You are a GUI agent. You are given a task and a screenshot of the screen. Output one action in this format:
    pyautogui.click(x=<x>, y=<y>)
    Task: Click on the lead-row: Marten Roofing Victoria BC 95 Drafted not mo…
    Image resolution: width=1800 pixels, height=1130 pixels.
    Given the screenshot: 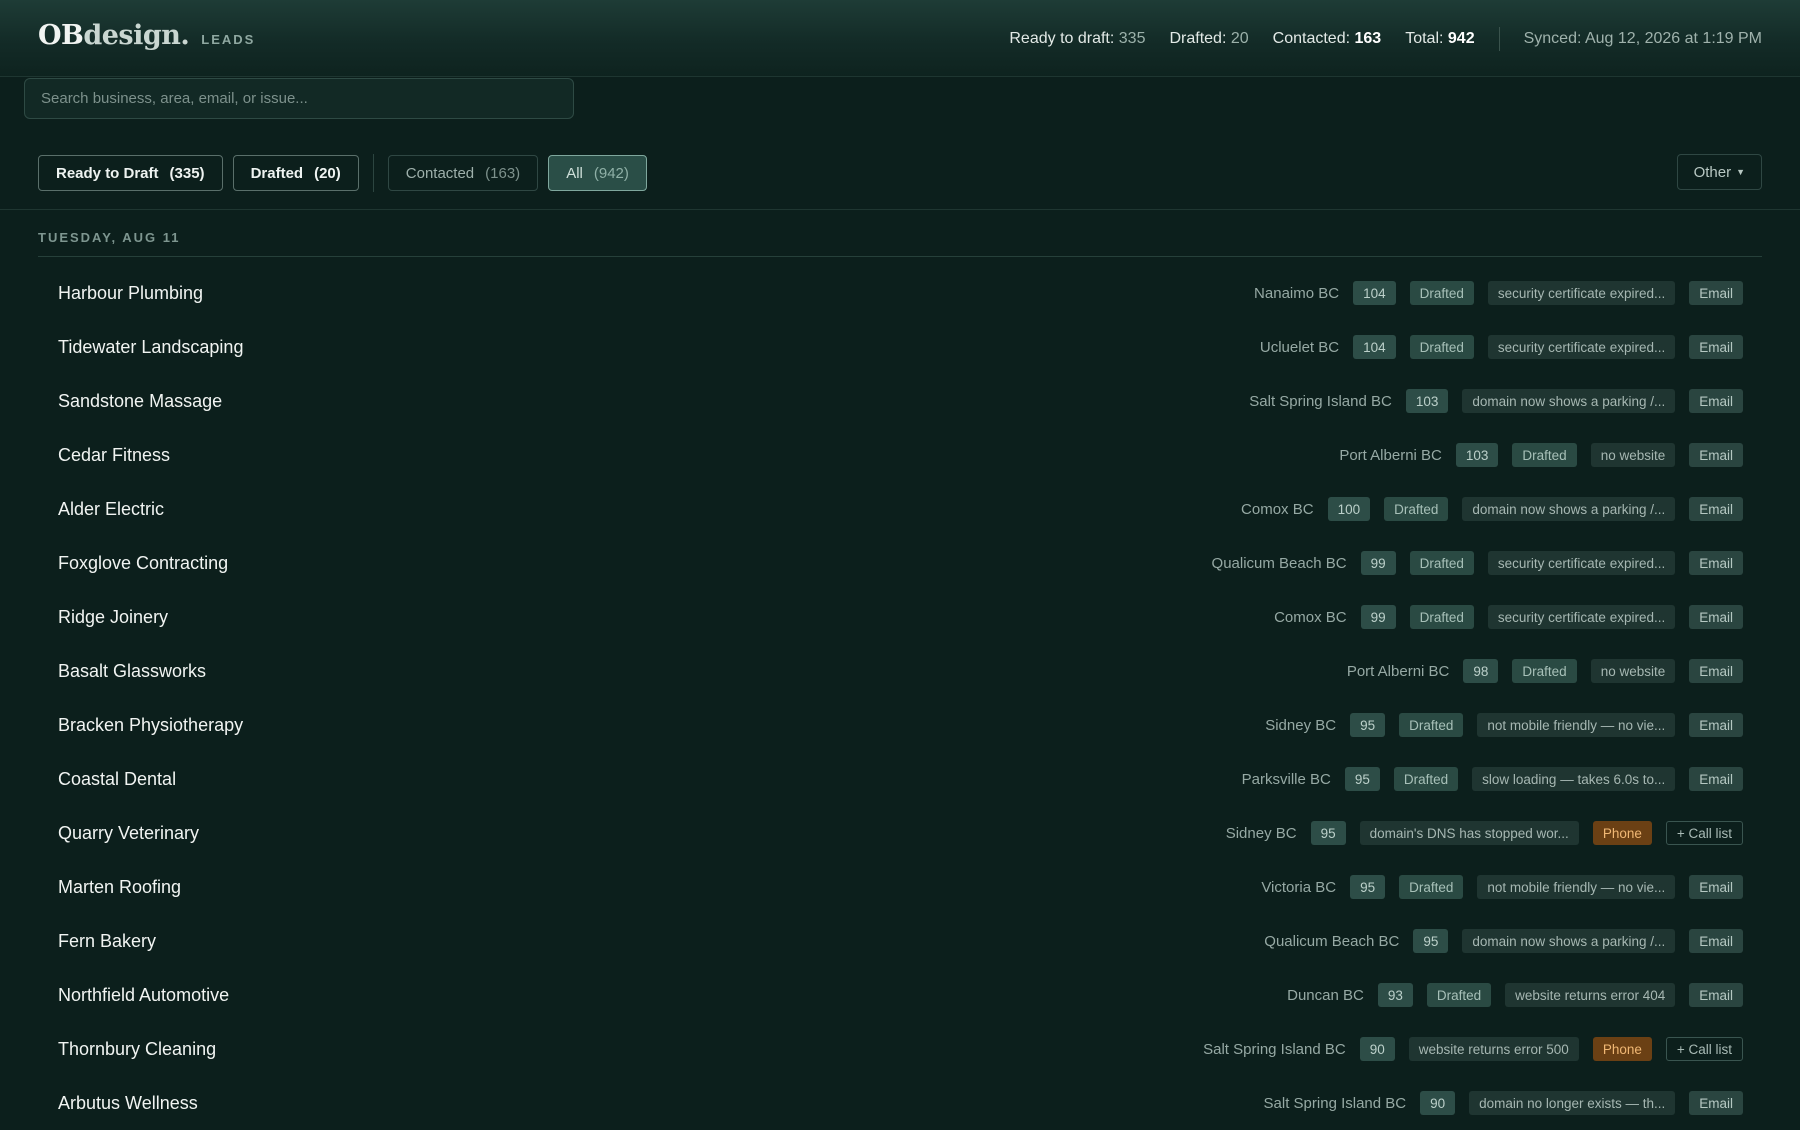 What is the action you would take?
    pyautogui.click(x=900, y=887)
    